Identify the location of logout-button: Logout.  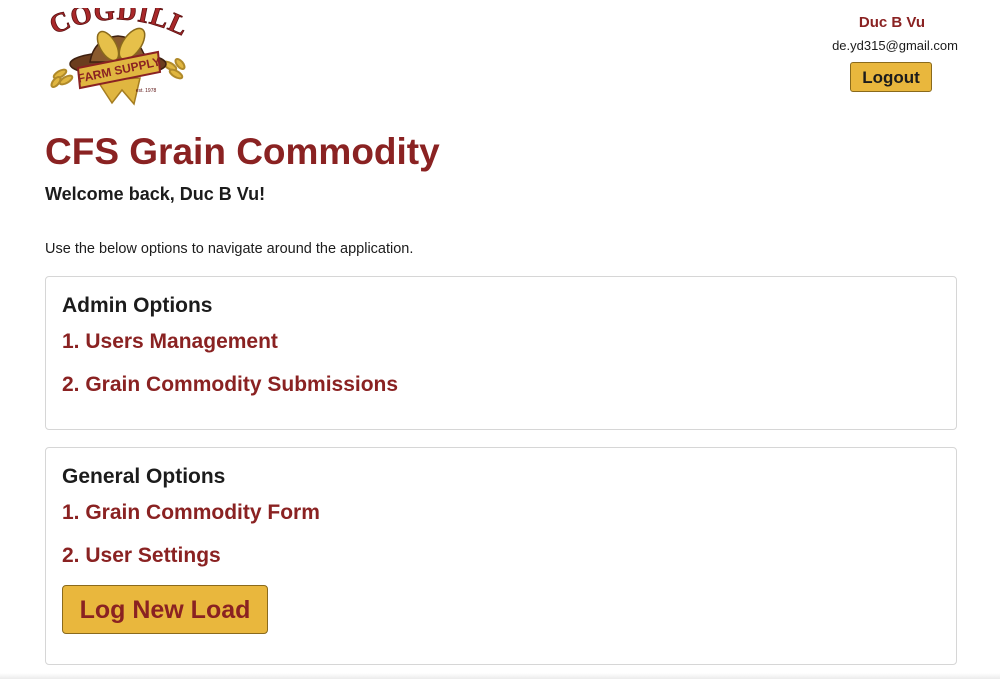
(891, 77).